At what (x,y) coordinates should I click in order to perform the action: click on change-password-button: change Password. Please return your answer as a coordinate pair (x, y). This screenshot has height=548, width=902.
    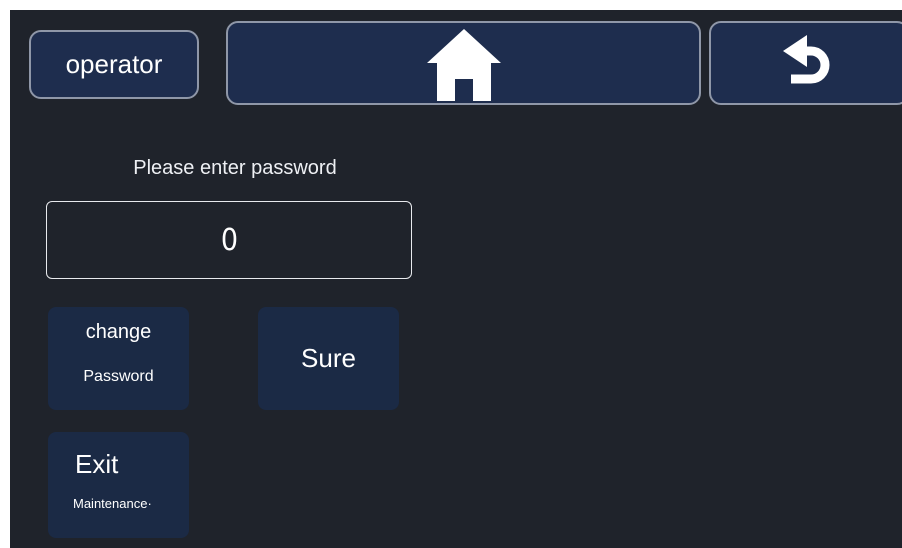
    Looking at the image, I should click on (118, 358).